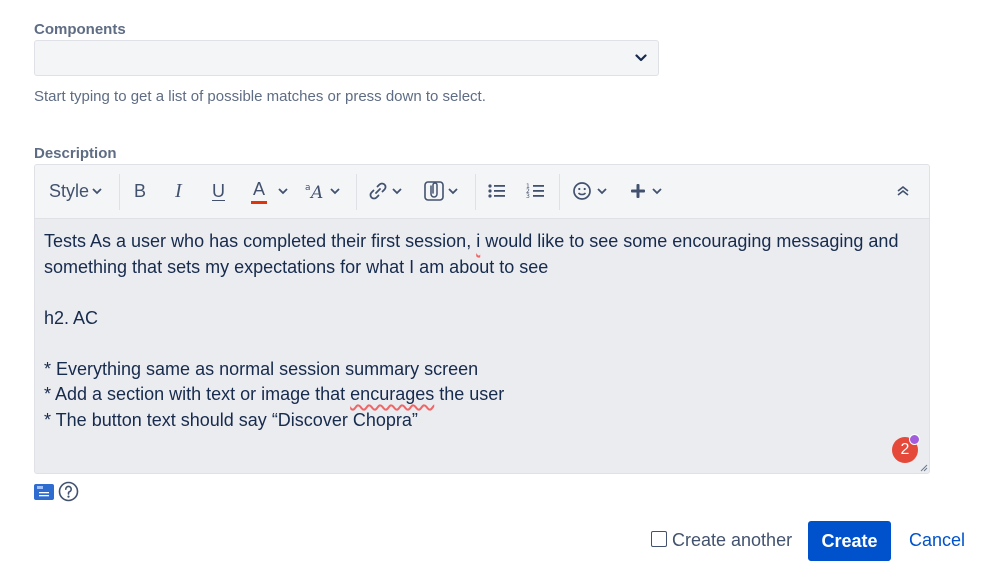  I want to click on text-color-swatch, so click(259, 202).